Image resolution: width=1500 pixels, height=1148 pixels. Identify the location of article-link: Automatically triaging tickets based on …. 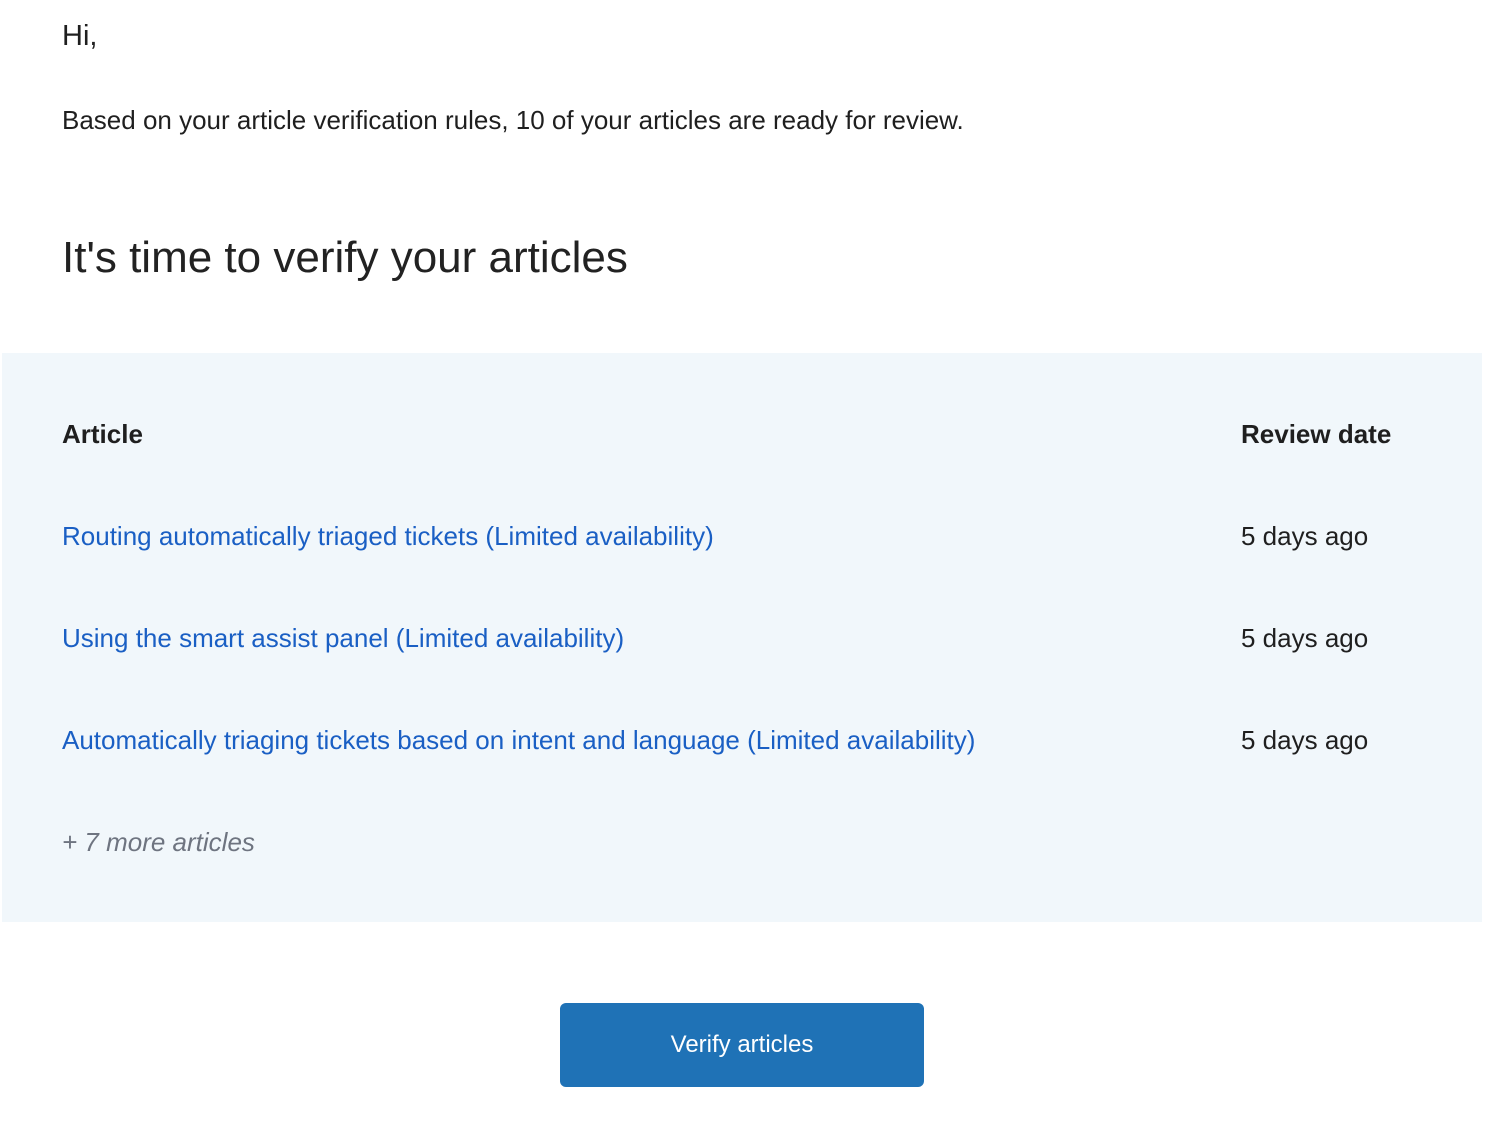
(518, 740).